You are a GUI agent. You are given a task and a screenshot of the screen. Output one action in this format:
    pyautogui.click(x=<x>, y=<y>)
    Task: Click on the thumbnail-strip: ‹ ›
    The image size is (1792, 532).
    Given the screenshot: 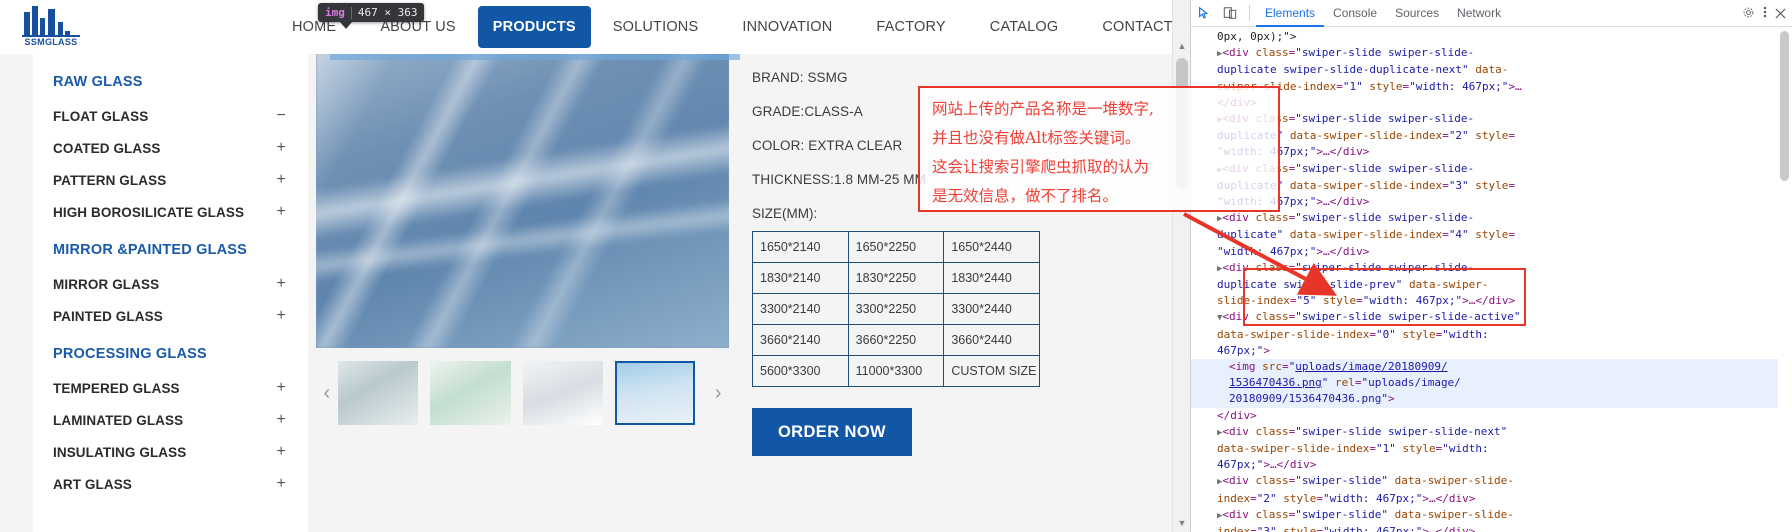 What is the action you would take?
    pyautogui.click(x=522, y=393)
    